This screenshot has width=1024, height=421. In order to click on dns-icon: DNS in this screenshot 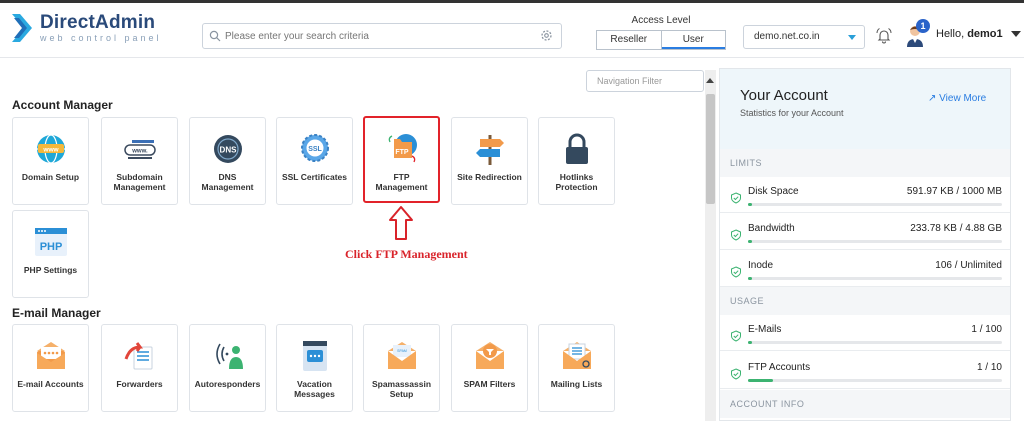, I will do `click(228, 149)`.